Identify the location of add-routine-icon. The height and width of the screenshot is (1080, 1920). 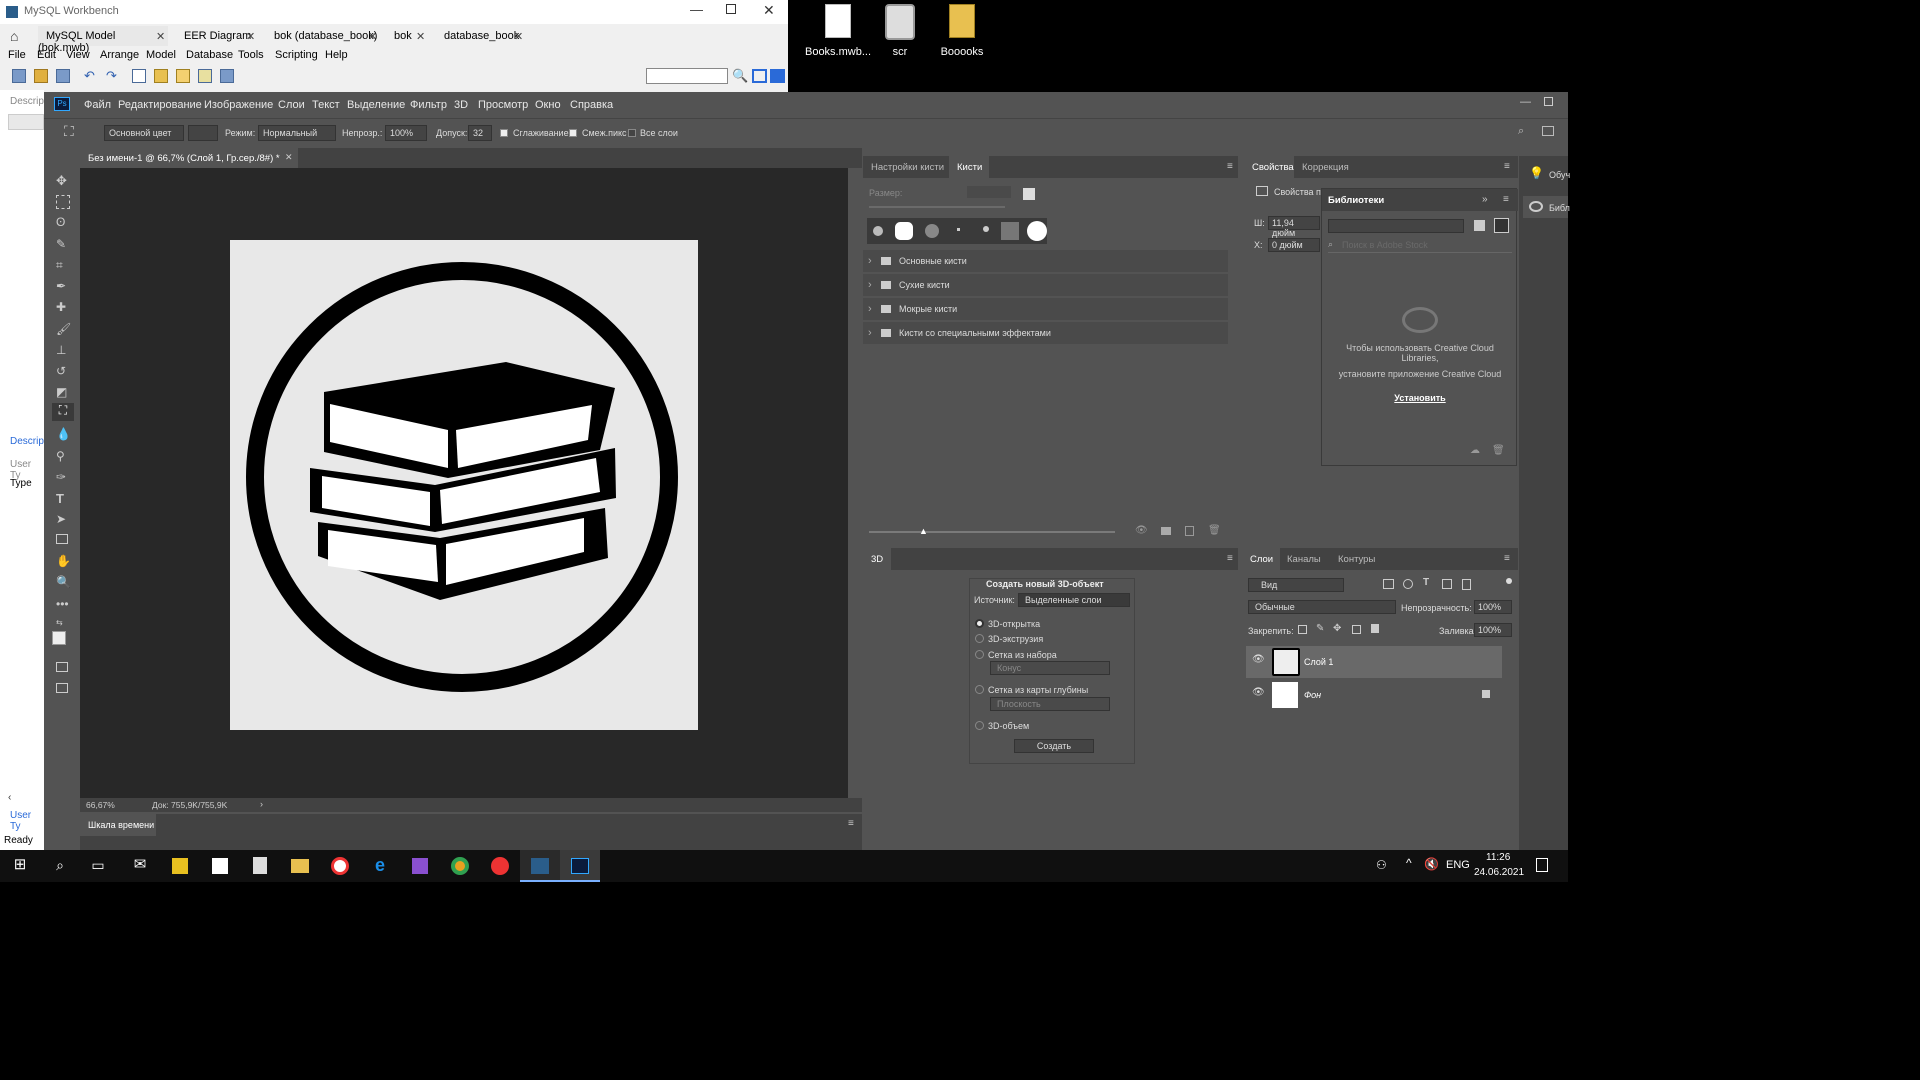
(227, 76).